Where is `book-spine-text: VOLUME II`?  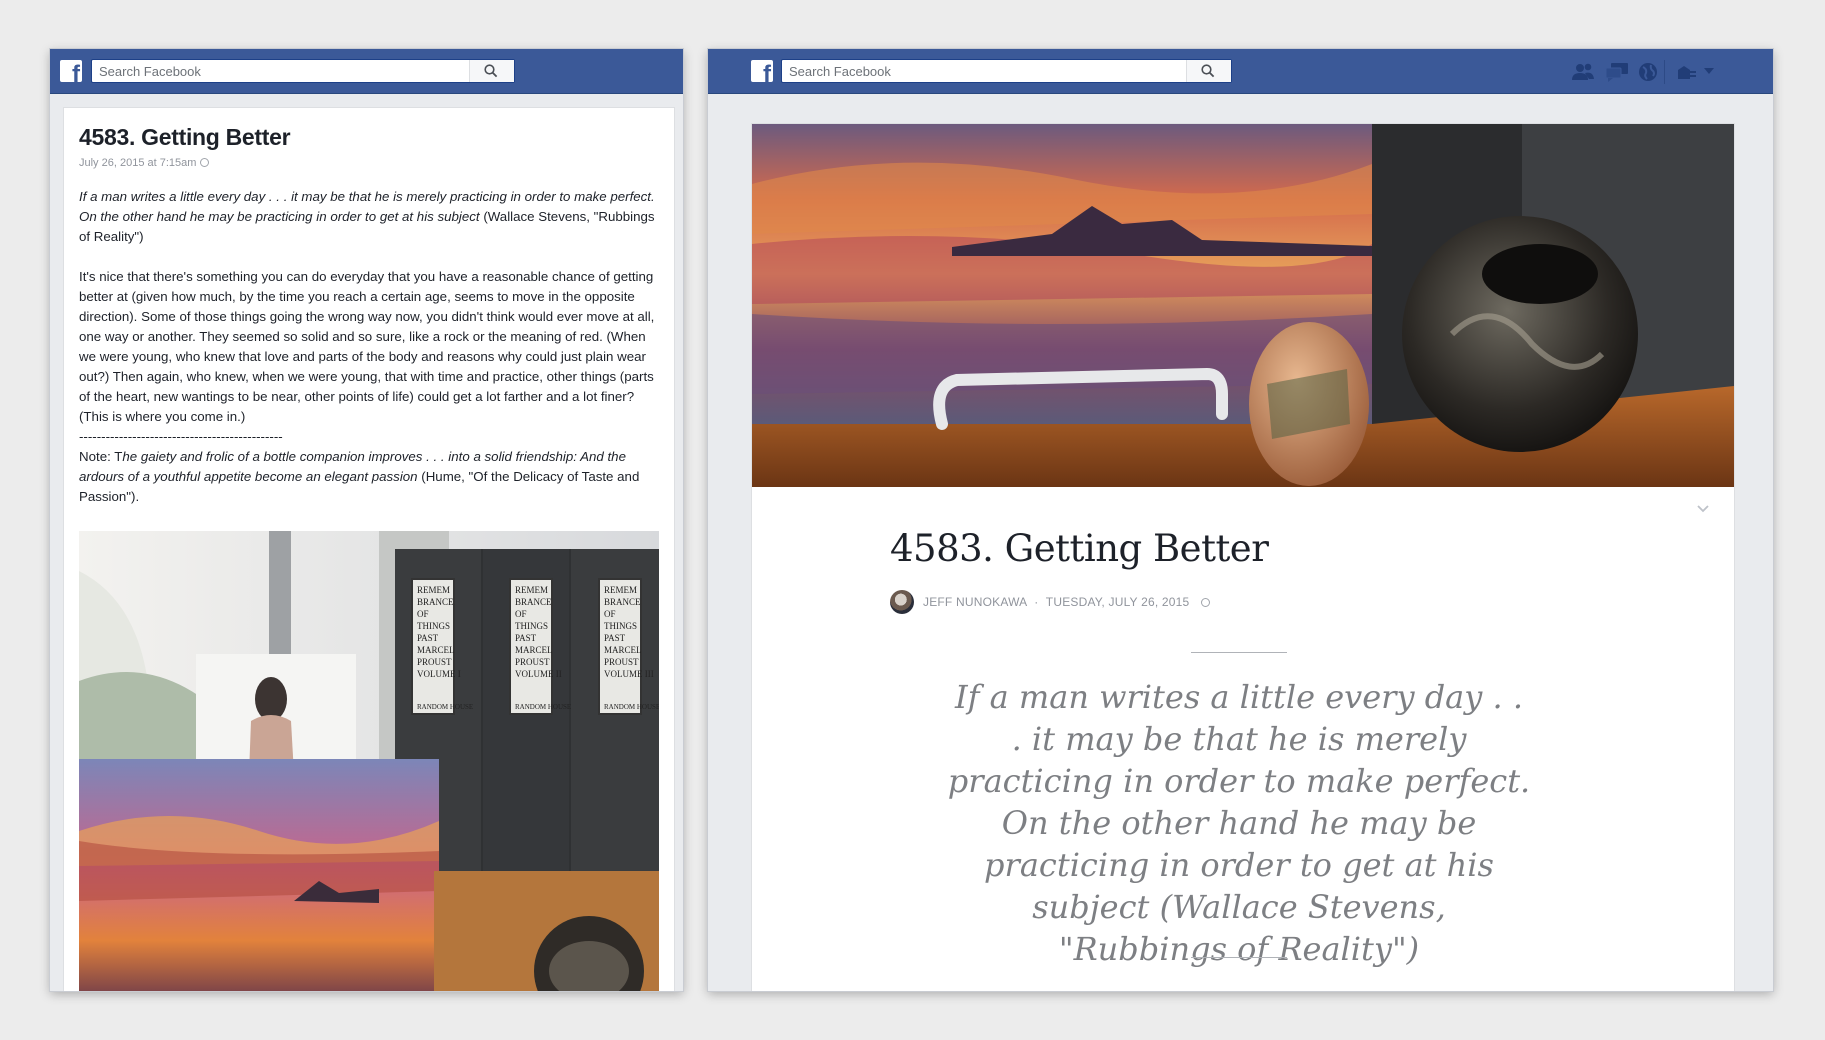
book-spine-text: VOLUME II is located at coordinates (538, 674).